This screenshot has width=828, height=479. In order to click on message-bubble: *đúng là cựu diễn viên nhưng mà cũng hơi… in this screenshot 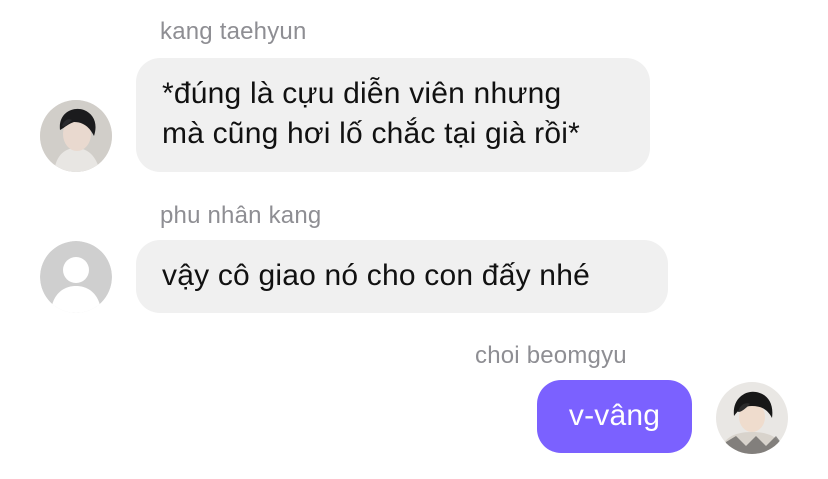, I will do `click(393, 115)`.